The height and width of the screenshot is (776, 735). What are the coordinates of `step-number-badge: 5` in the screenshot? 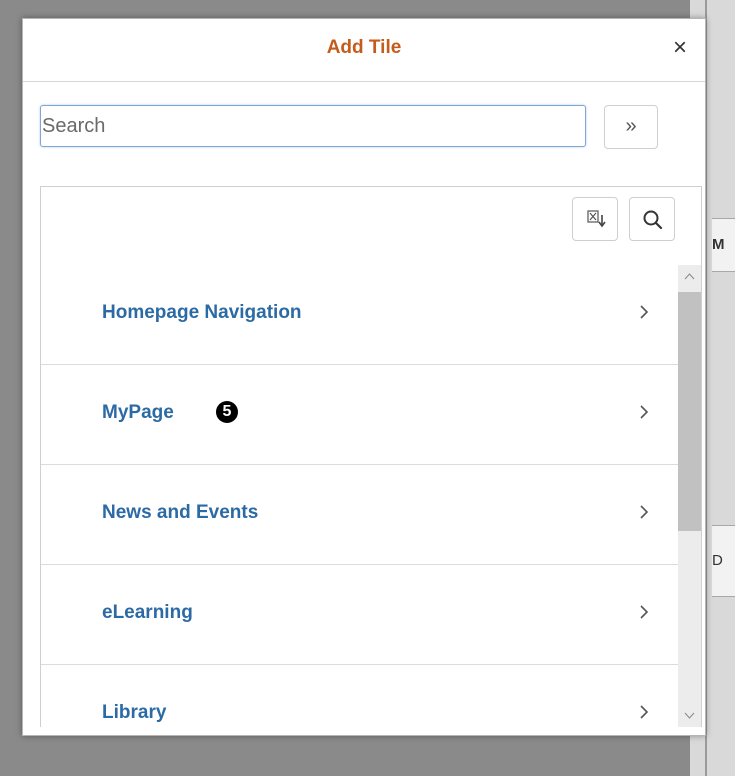 It's located at (227, 412).